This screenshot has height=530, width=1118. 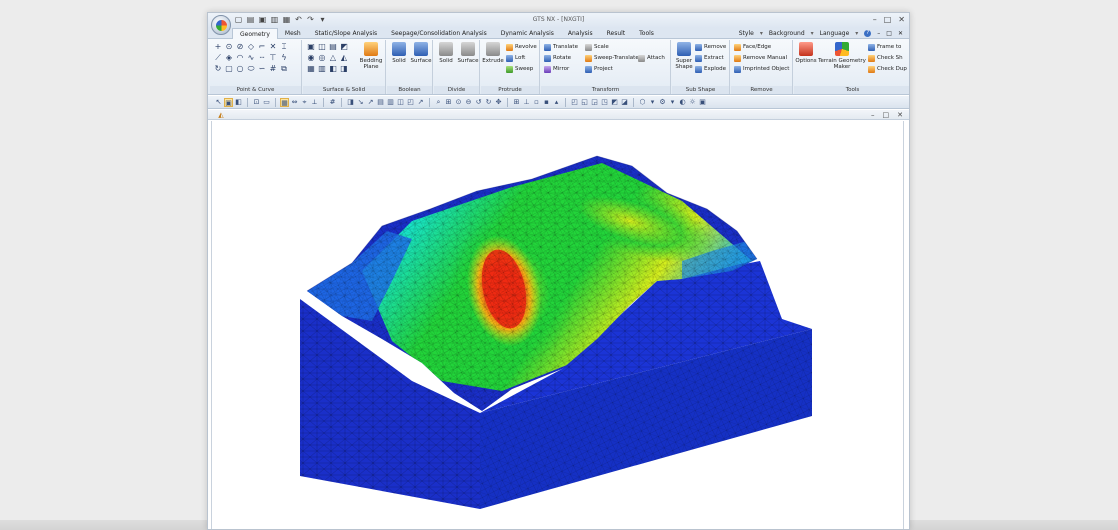 I want to click on view-iso6-icon: ◪, so click(x=624, y=102).